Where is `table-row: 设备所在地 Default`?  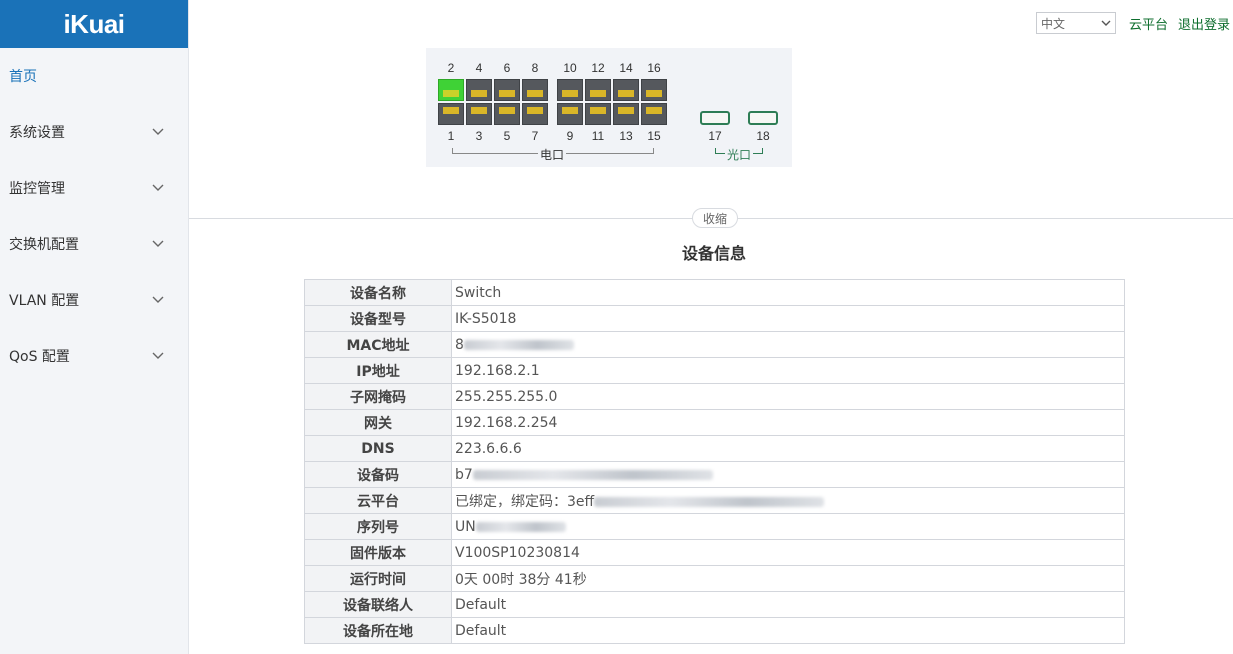
table-row: 设备所在地 Default is located at coordinates (714, 630).